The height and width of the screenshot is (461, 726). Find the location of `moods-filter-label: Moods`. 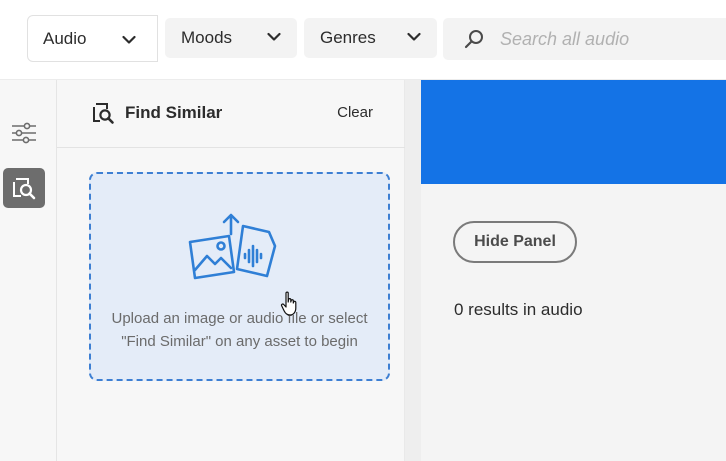

moods-filter-label: Moods is located at coordinates (207, 37).